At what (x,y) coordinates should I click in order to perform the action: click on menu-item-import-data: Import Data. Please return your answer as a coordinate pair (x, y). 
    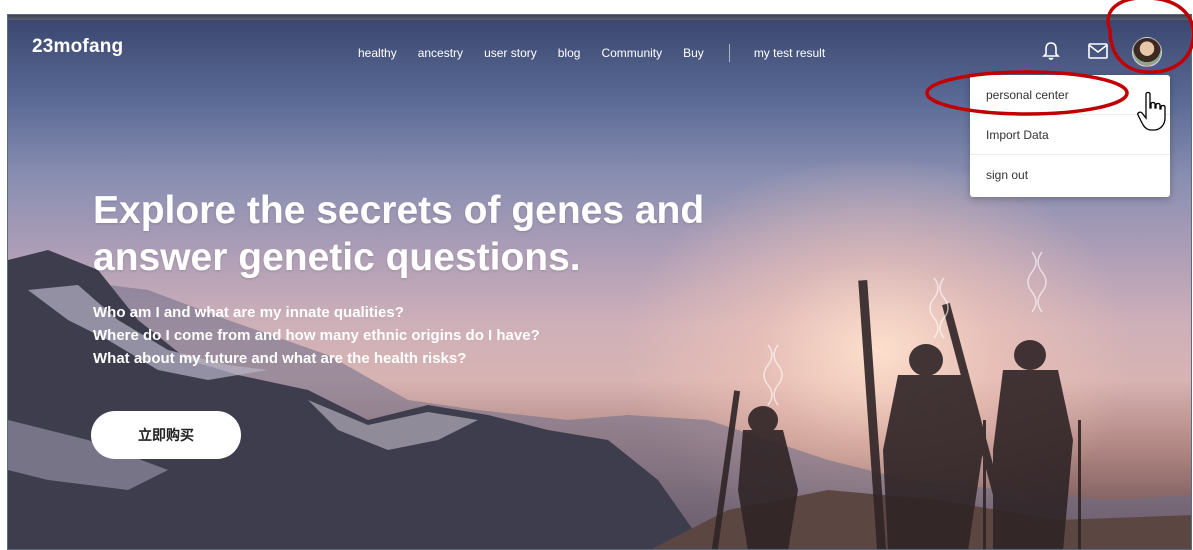
    Looking at the image, I should click on (1070, 135).